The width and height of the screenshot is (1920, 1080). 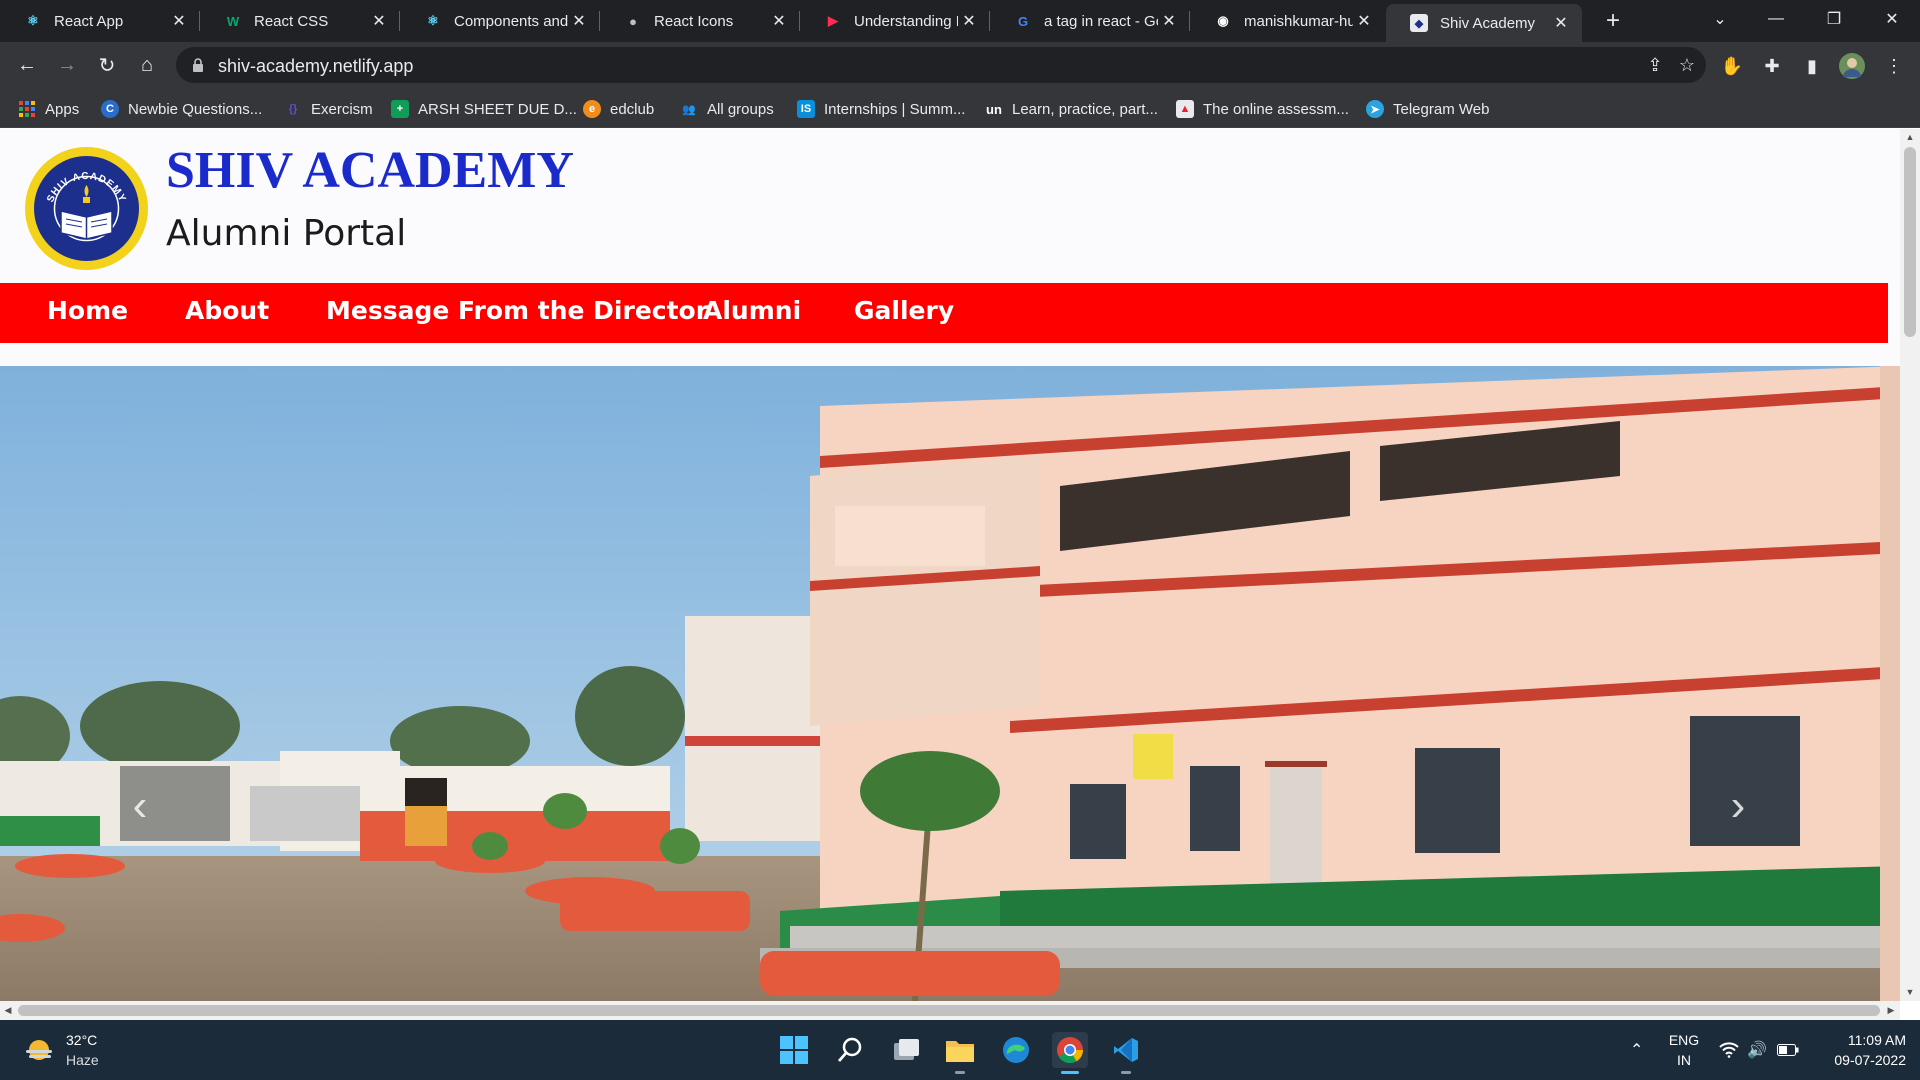 I want to click on scroll-up-icon: ▲, so click(x=1910, y=137).